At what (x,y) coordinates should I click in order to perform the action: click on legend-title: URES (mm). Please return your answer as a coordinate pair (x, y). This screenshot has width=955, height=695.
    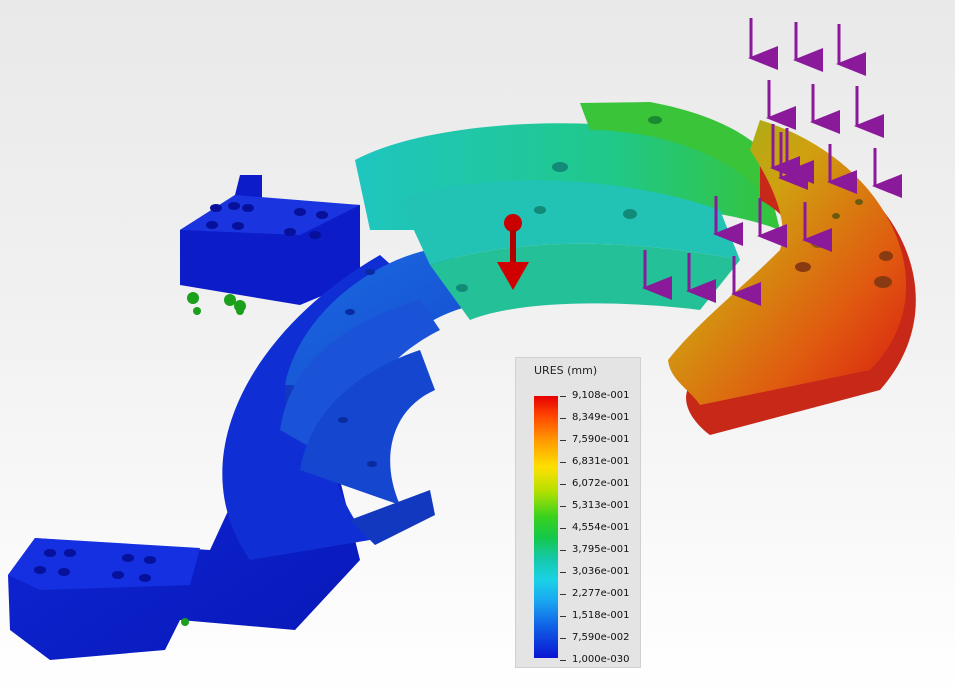
    Looking at the image, I should click on (566, 370).